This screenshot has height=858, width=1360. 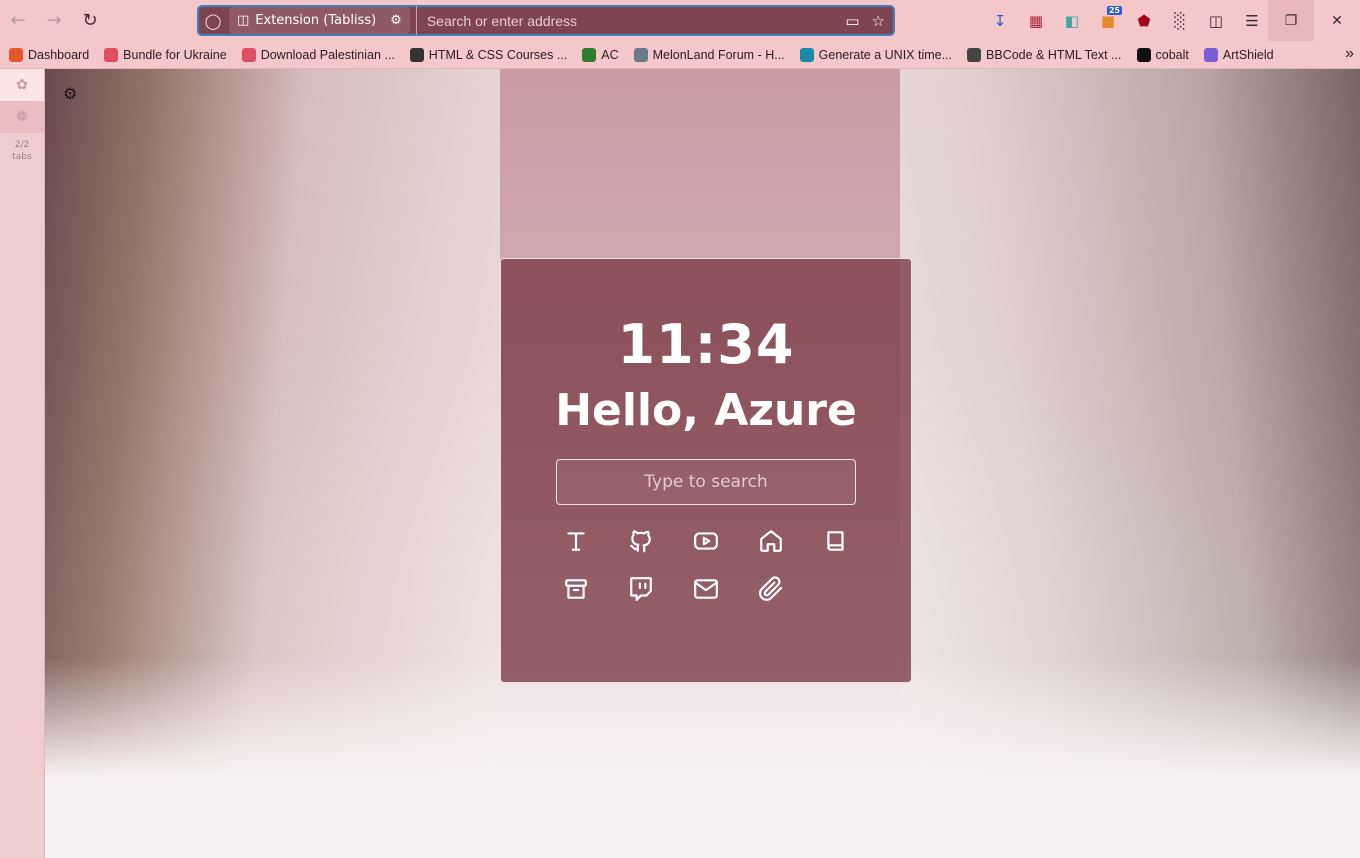 I want to click on flower-icon: ❁, so click(x=22, y=117).